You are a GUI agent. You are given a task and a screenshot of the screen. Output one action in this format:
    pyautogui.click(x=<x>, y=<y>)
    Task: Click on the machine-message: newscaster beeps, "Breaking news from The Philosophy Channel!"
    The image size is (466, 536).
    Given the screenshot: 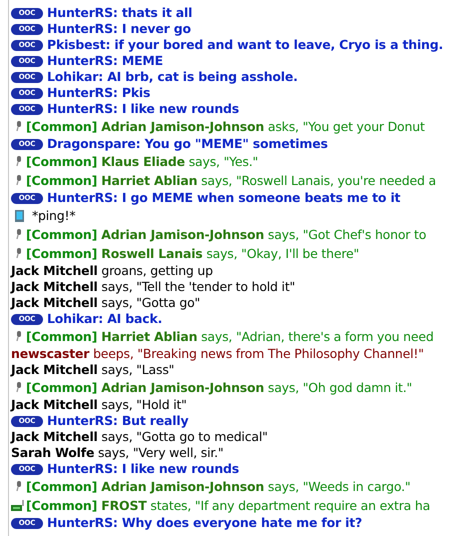 What is the action you would take?
    pyautogui.click(x=217, y=354)
    